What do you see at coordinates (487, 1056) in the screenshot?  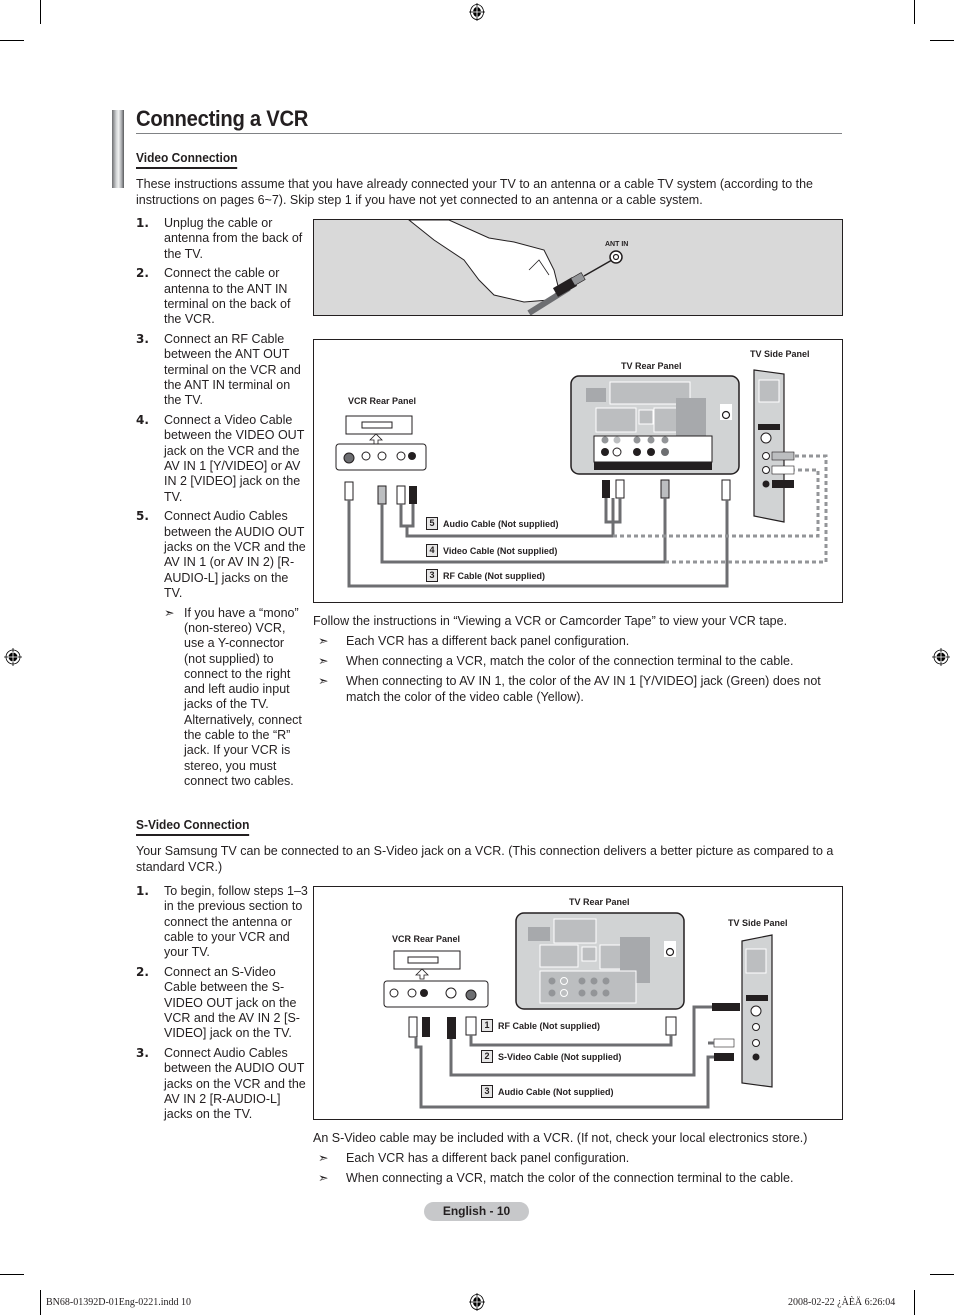 I see `cable-number: 2` at bounding box center [487, 1056].